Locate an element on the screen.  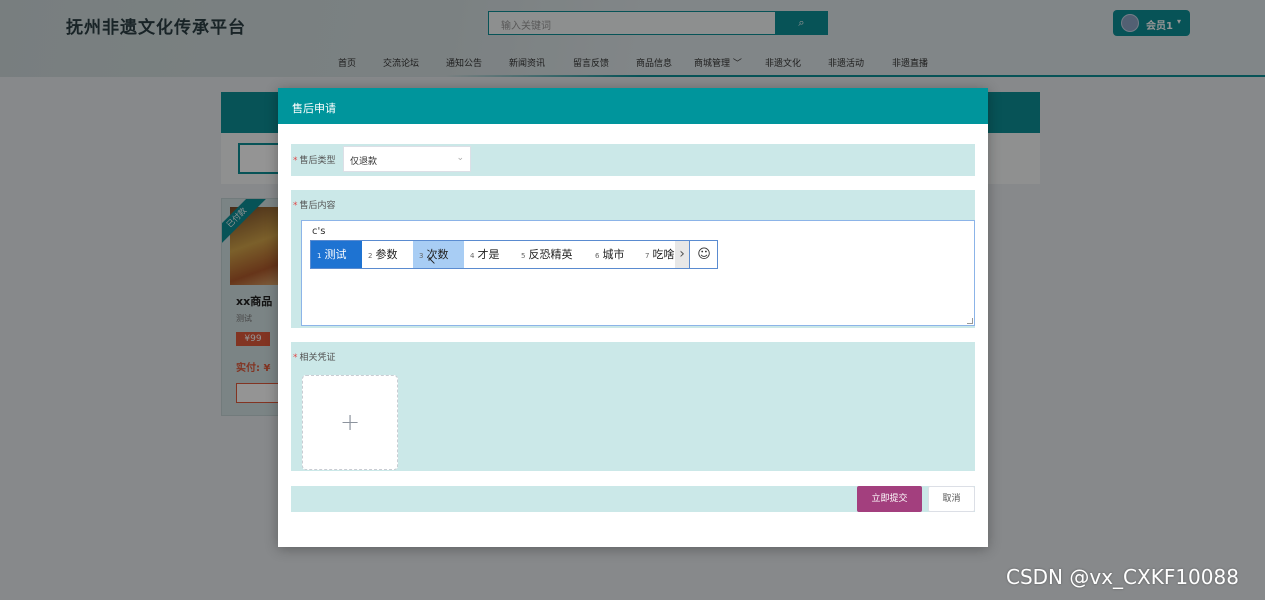
dialog-actions: 立即提交 取消 is located at coordinates (633, 499).